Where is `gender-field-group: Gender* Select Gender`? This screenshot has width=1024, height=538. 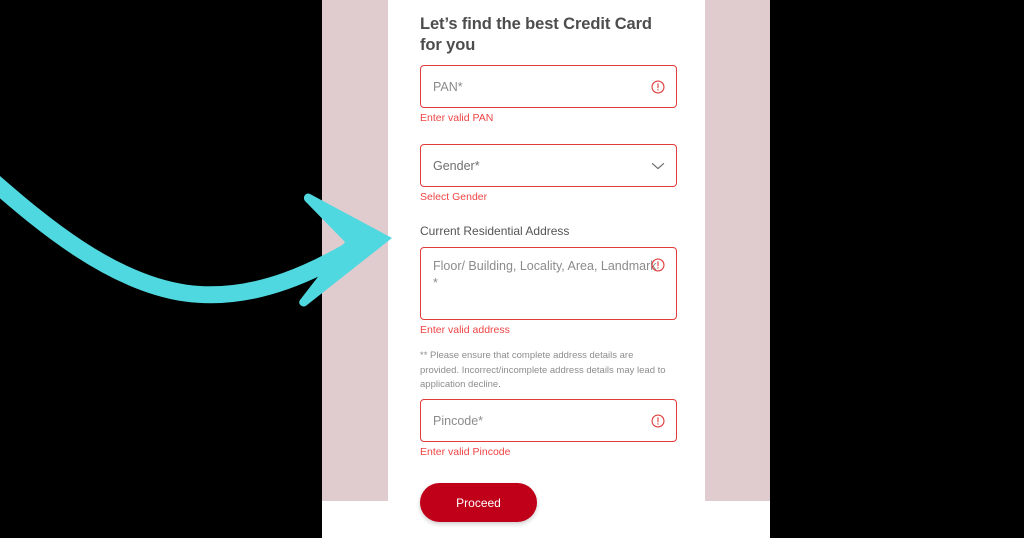 gender-field-group: Gender* Select Gender is located at coordinates (548, 174).